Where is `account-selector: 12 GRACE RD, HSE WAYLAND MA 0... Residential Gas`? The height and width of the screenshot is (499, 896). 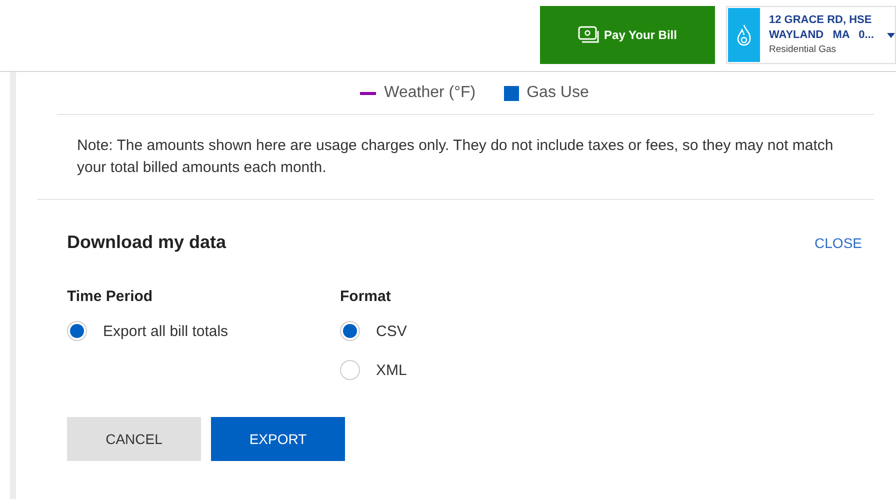 account-selector: 12 GRACE RD, HSE WAYLAND MA 0... Residential Gas is located at coordinates (811, 35).